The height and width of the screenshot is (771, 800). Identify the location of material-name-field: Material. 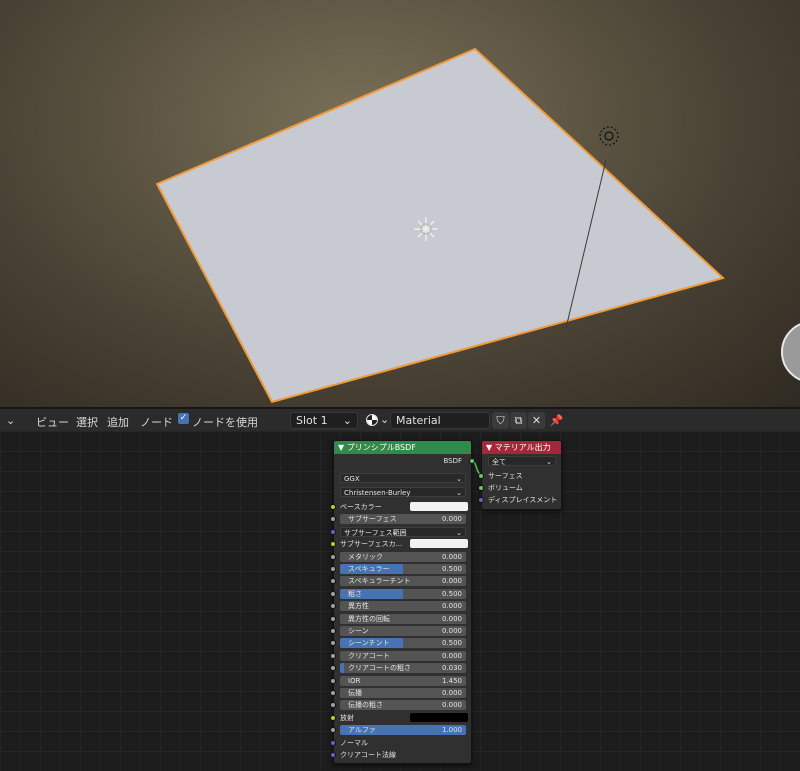
(440, 420).